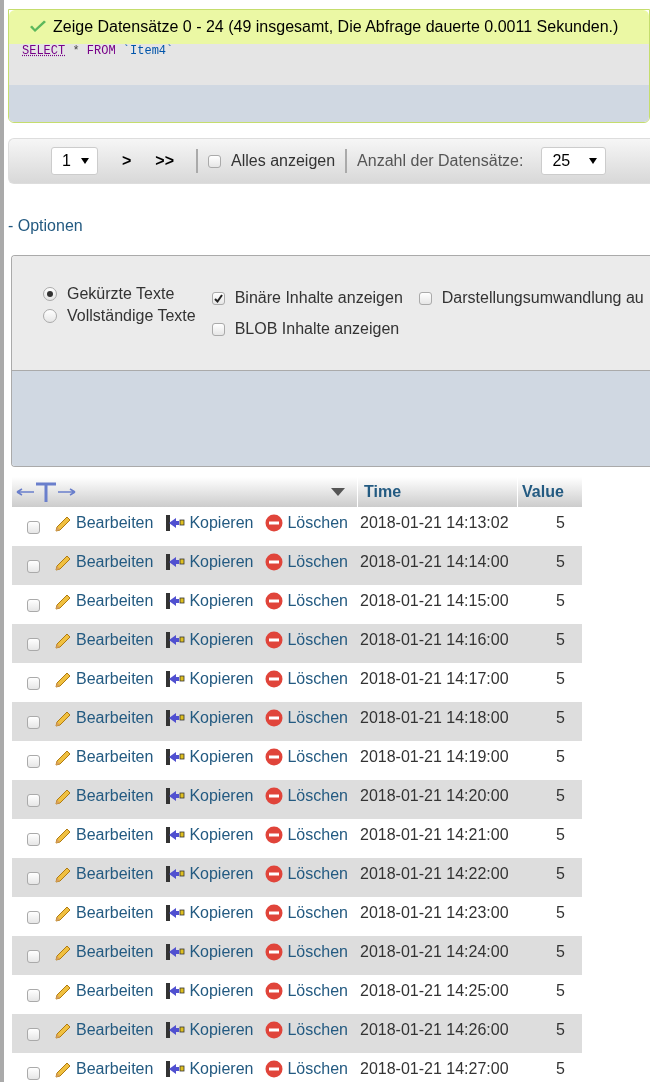  Describe the element at coordinates (434, 562) in the screenshot. I see `table-cell-text: 2018-01-21 14:14:00` at that location.